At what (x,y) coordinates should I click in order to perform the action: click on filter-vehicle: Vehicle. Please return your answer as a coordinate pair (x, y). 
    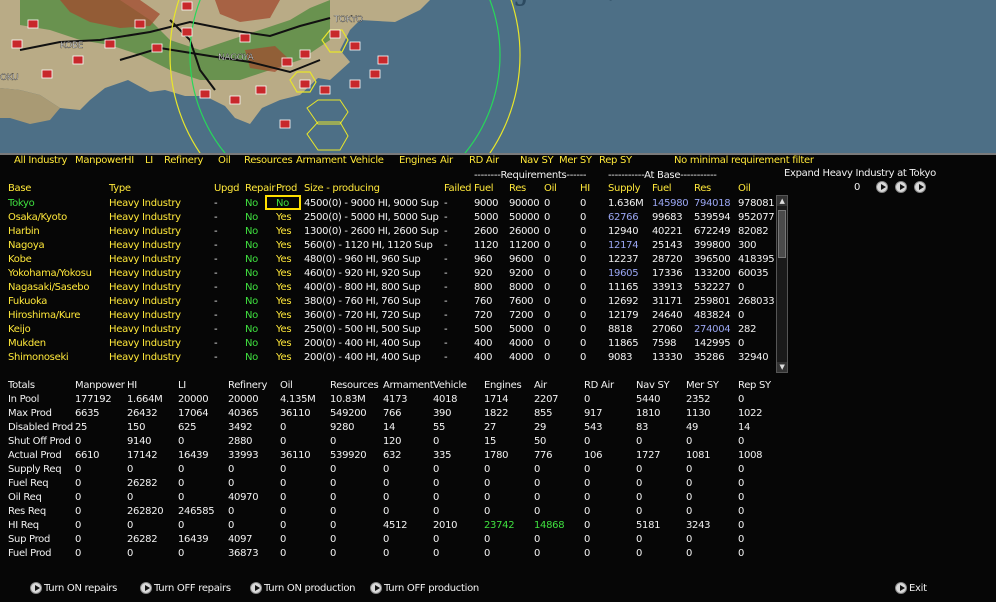
    Looking at the image, I should click on (367, 161).